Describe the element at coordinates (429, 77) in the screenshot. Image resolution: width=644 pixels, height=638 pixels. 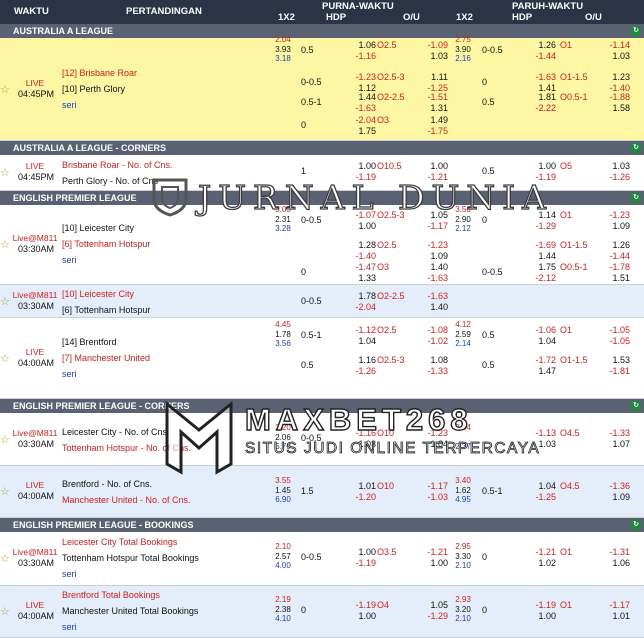
I see `ou-odds-over: 1.11` at that location.